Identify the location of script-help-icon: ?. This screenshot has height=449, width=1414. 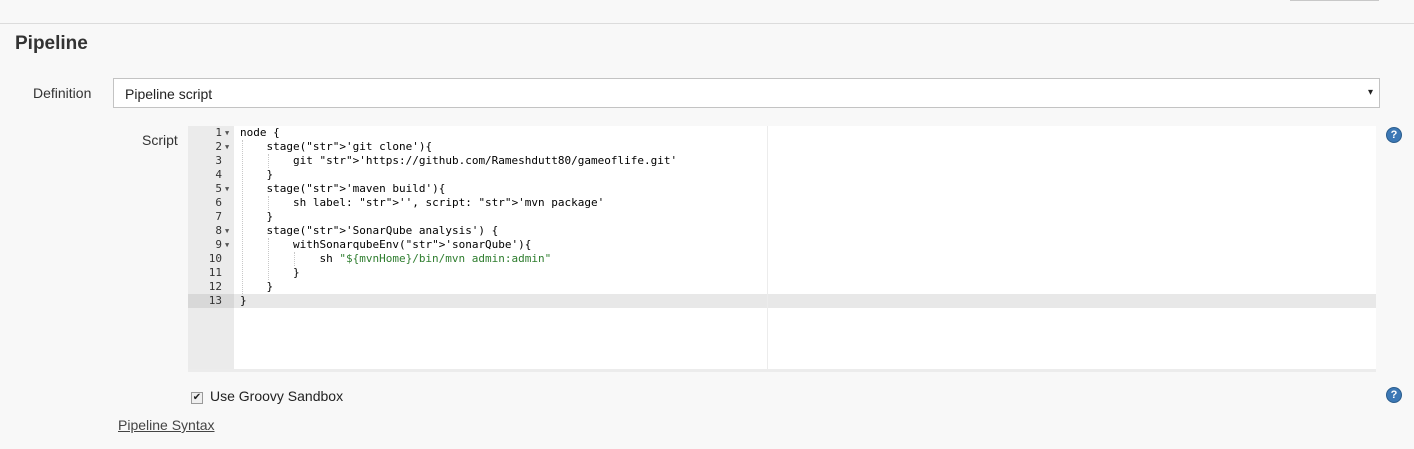
(1394, 135).